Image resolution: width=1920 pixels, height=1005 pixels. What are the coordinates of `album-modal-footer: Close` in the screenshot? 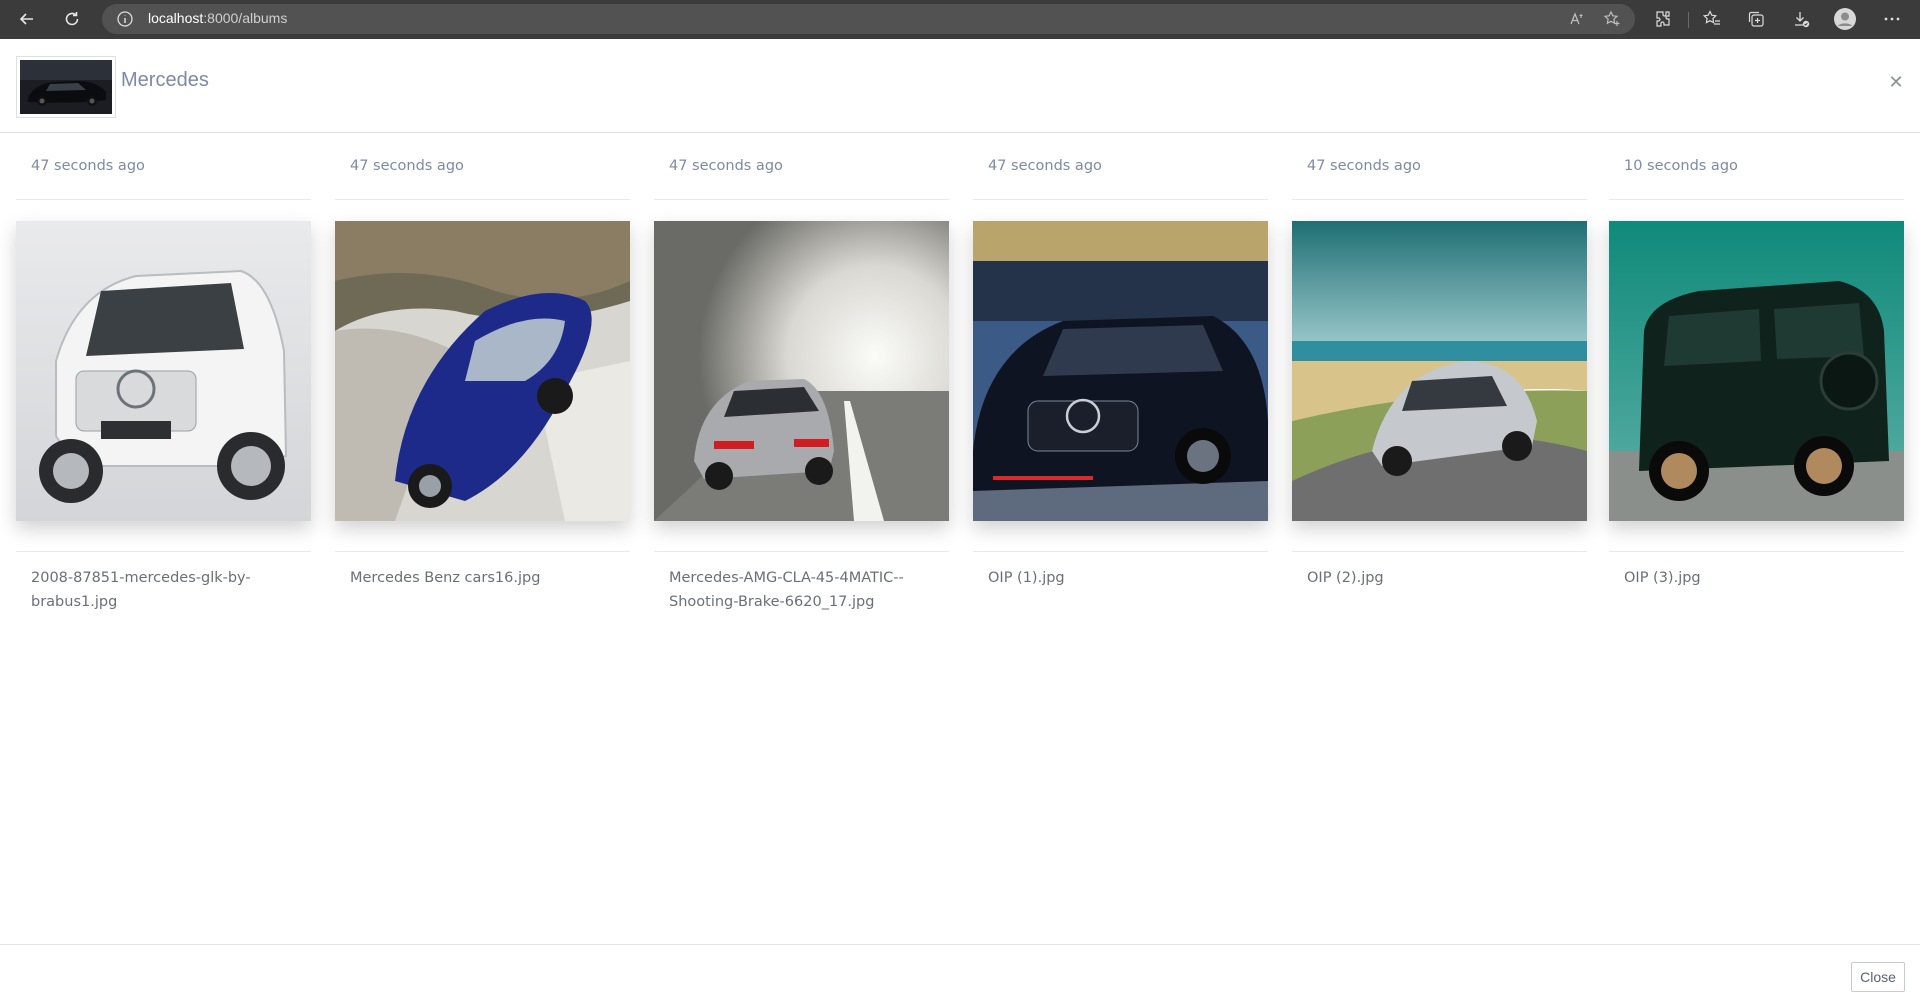 It's located at (960, 974).